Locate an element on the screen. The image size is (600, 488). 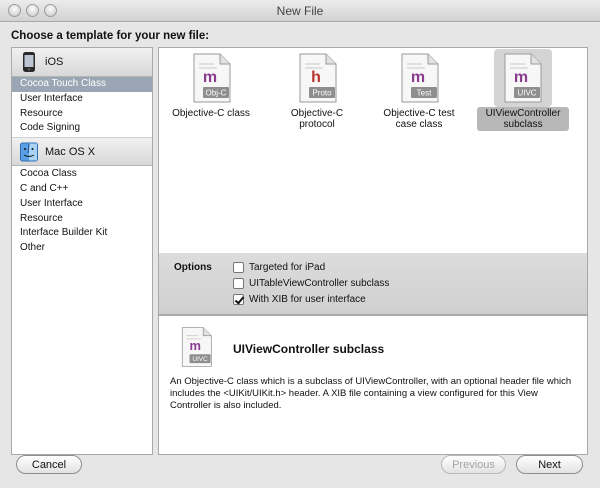
template-uiviewcontroller-subclass: m UIVC UIViewController subclass is located at coordinates (523, 90).